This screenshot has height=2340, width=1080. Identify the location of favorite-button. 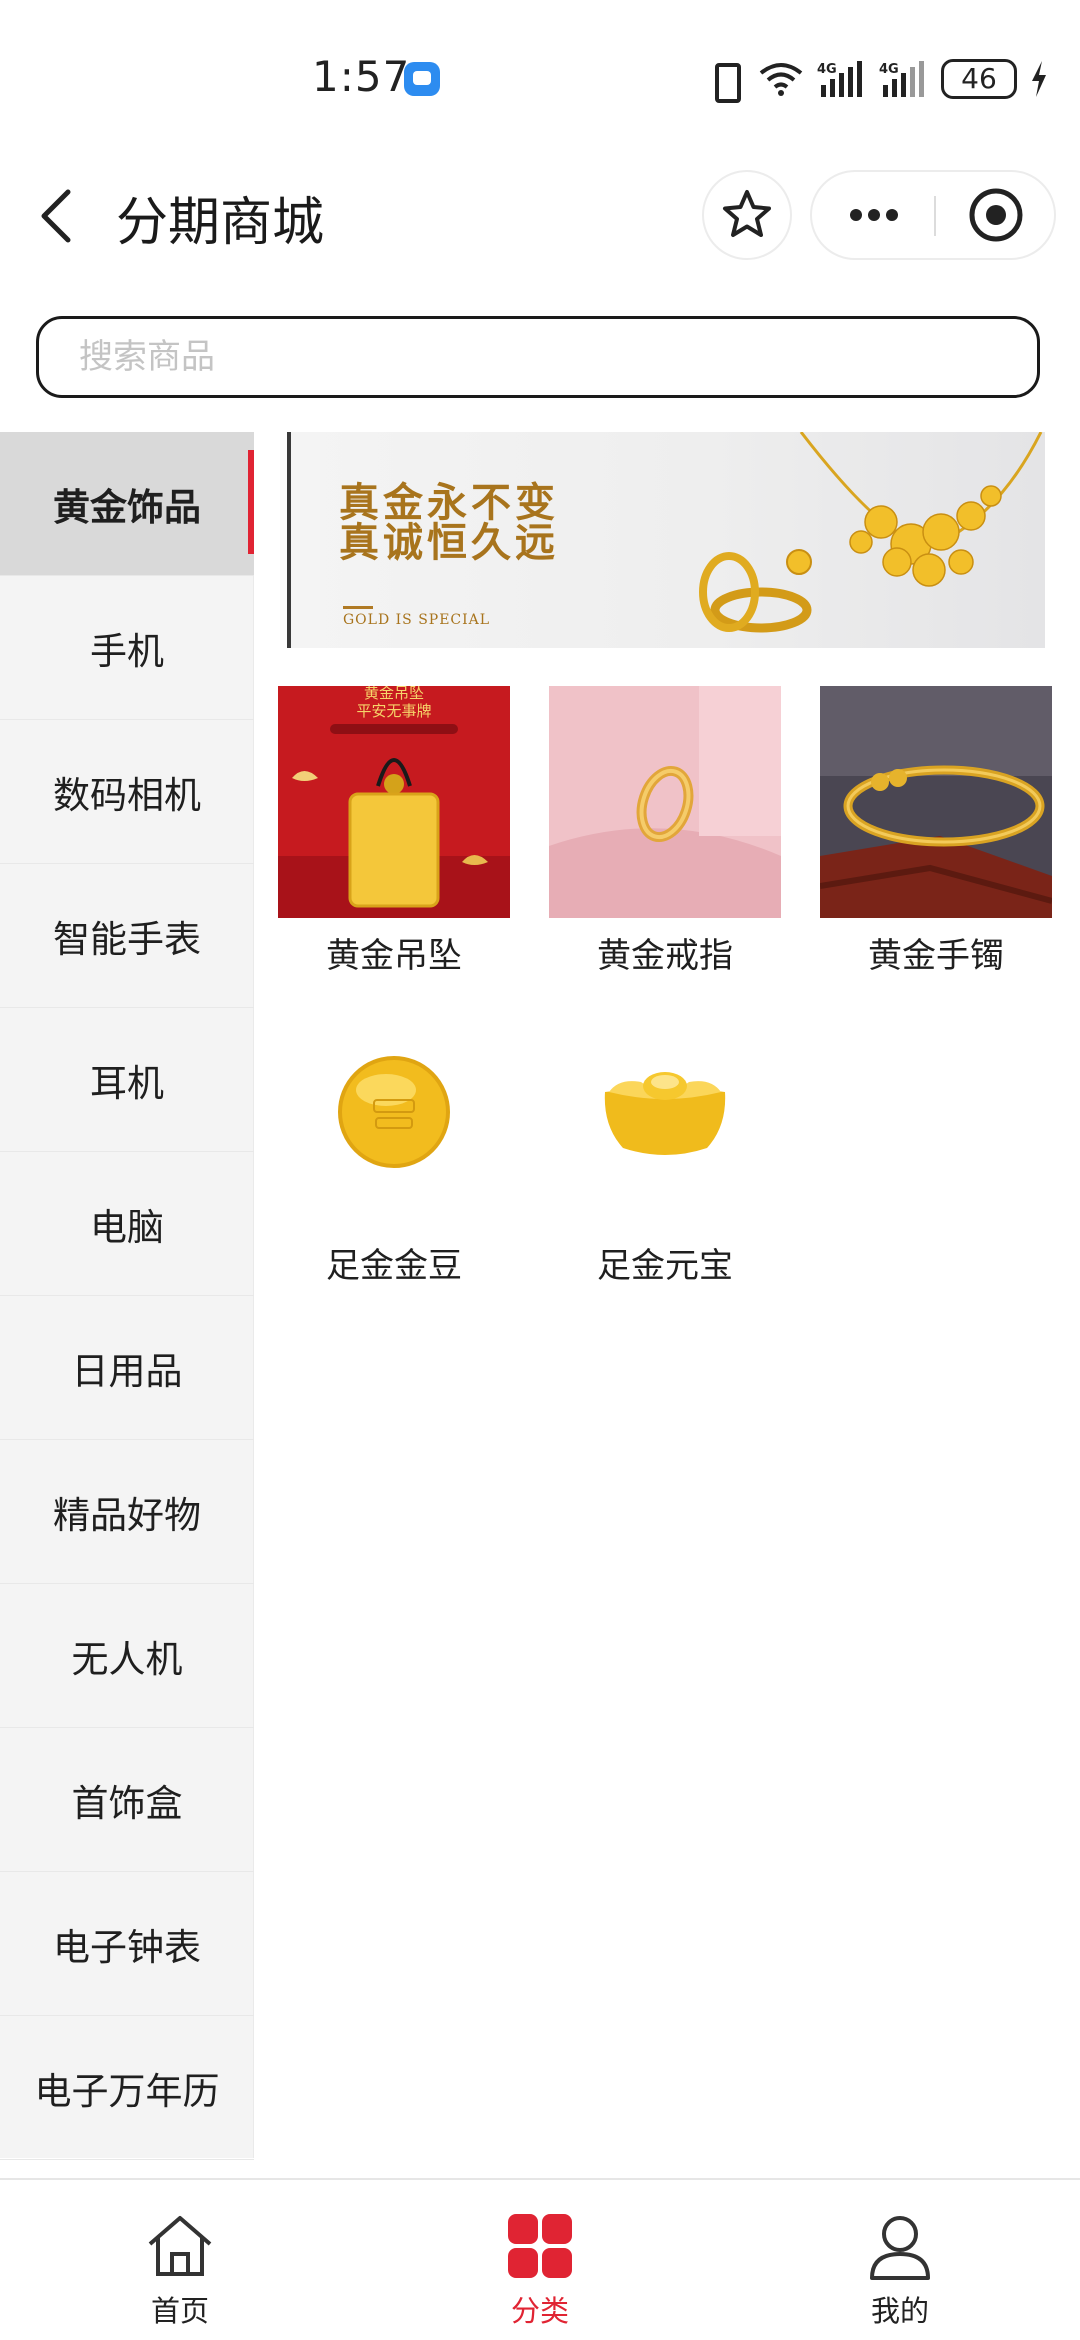
(747, 215).